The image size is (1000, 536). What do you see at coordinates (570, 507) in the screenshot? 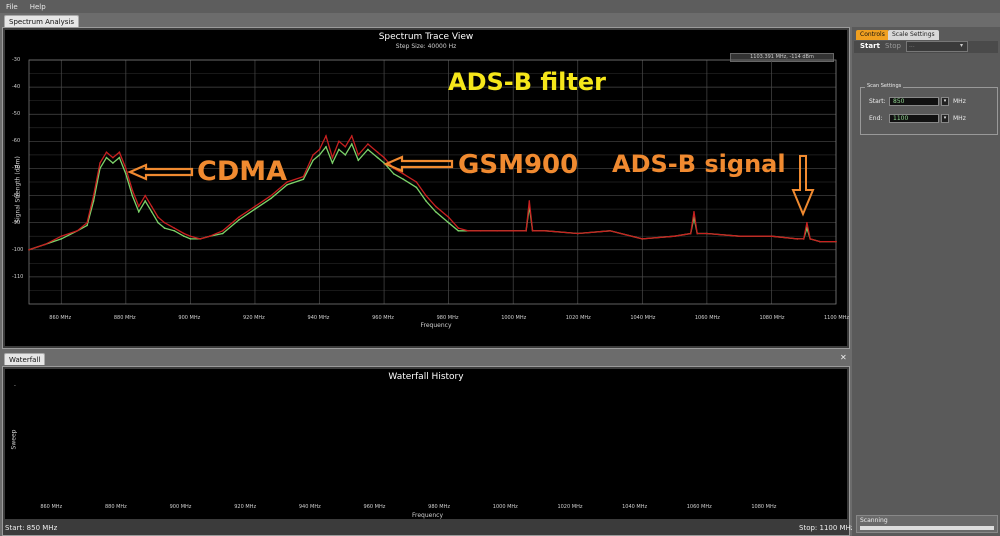
I see `waterfall-x-tick: 1020 MHz` at bounding box center [570, 507].